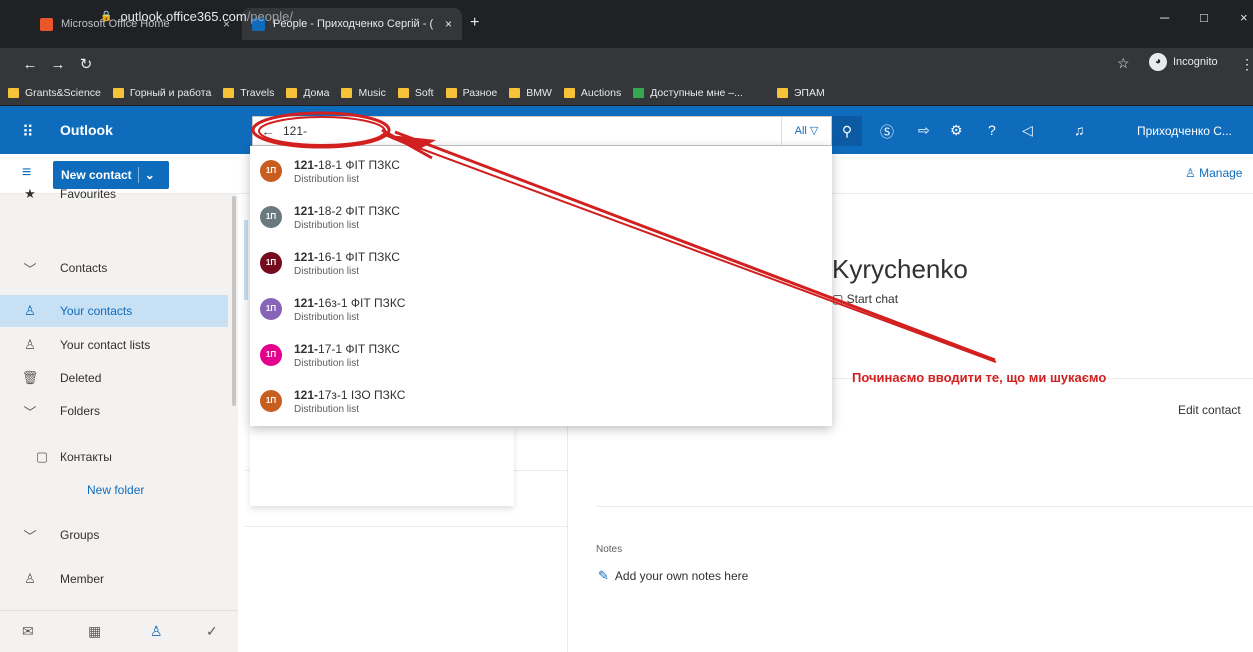 This screenshot has width=1253, height=652. I want to click on folder-icon: ▢, so click(42, 456).